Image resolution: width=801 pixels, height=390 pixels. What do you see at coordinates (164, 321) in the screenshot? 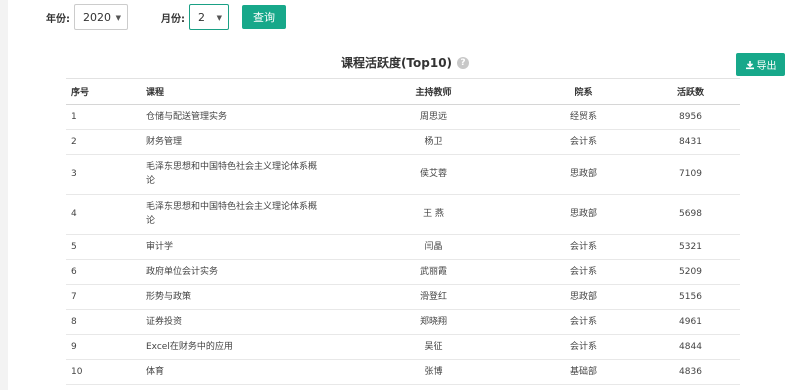
I see `row-course-line1: 证券投资` at bounding box center [164, 321].